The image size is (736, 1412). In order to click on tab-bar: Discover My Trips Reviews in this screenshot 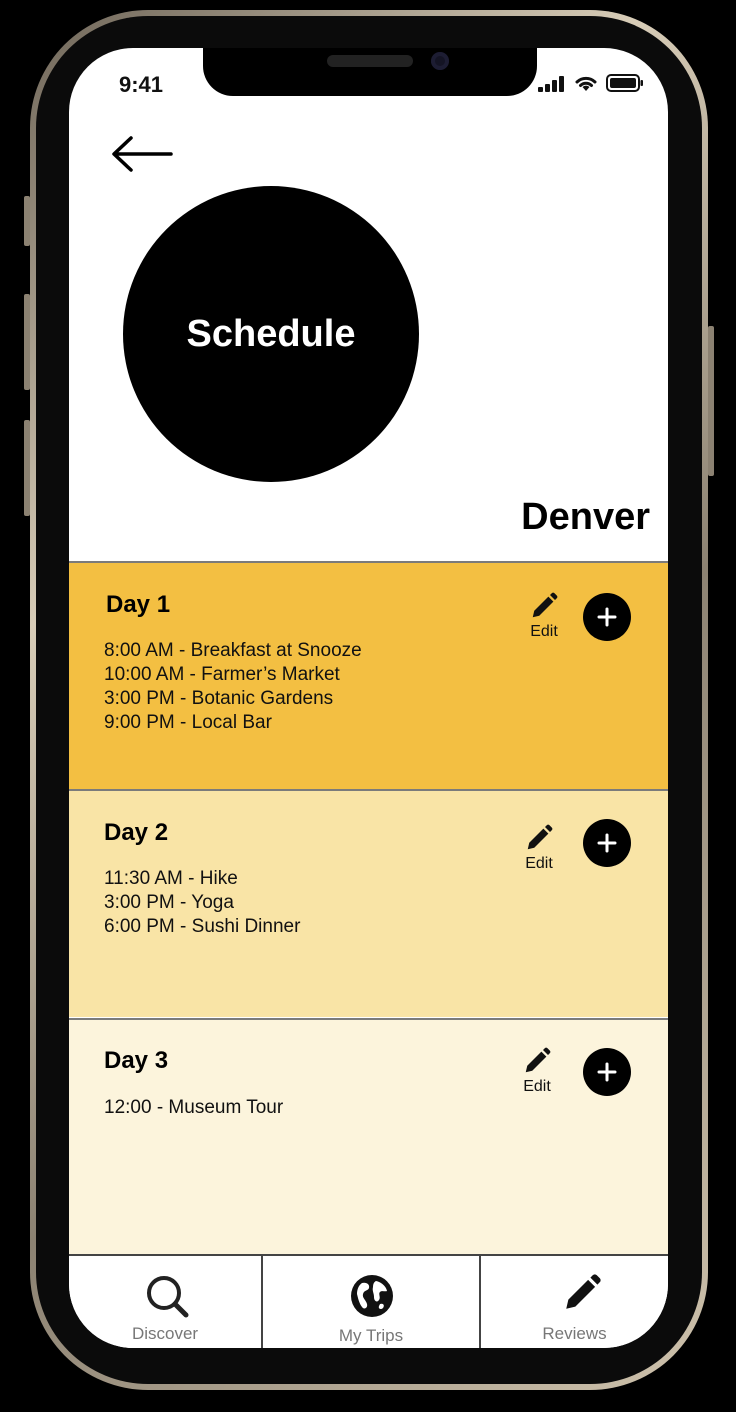, I will do `click(368, 1301)`.